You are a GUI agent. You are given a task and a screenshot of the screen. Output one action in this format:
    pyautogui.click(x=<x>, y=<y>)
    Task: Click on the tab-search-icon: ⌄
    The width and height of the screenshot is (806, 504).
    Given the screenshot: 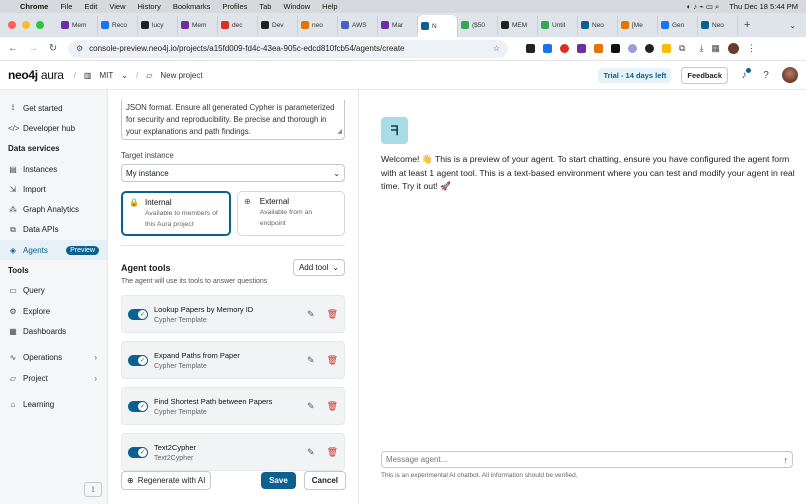 What is the action you would take?
    pyautogui.click(x=792, y=25)
    